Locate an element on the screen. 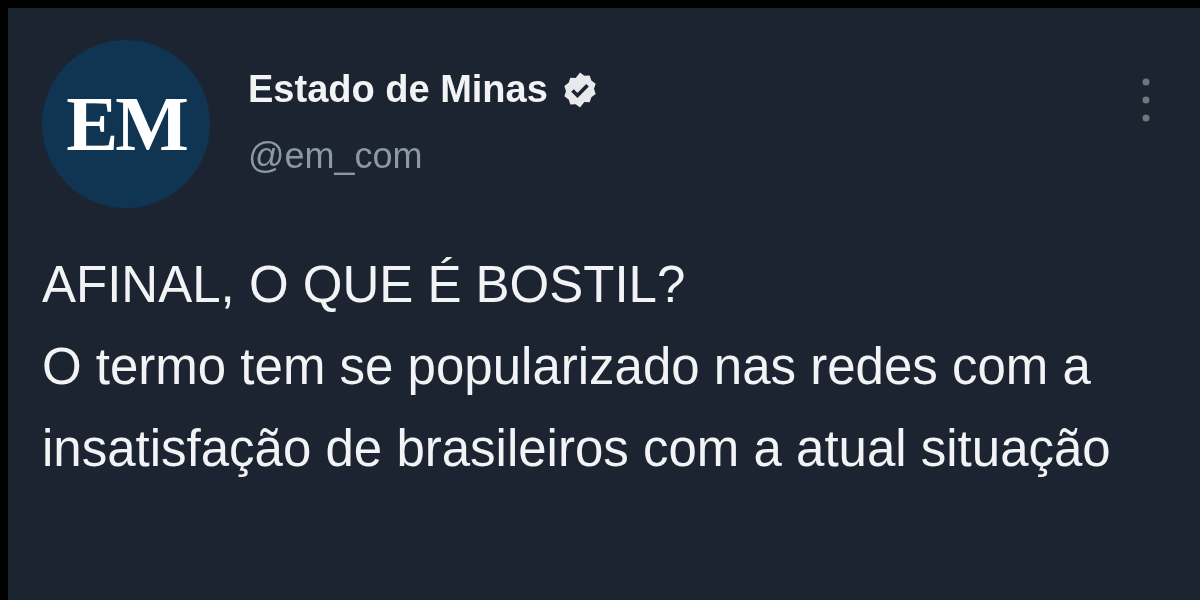  user-handle: @em_com is located at coordinates (695, 156).